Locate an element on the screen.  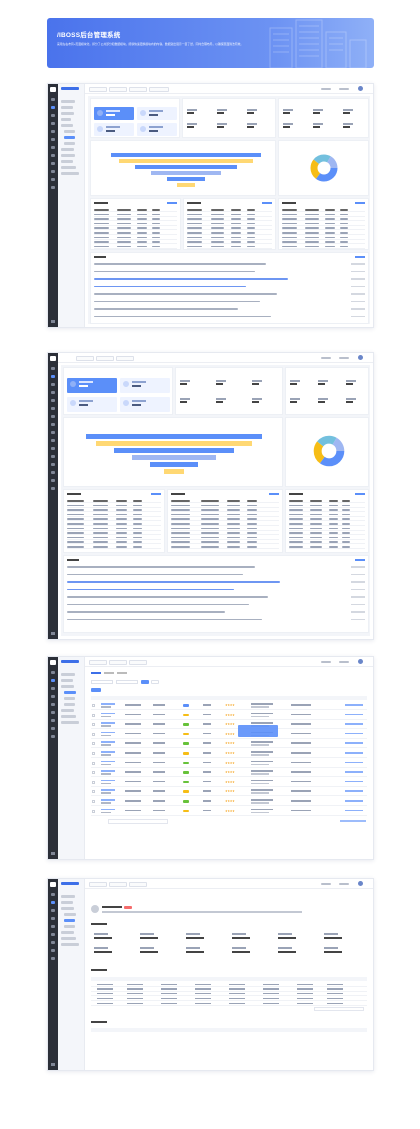
notice-link is located at coordinates (326, 89).